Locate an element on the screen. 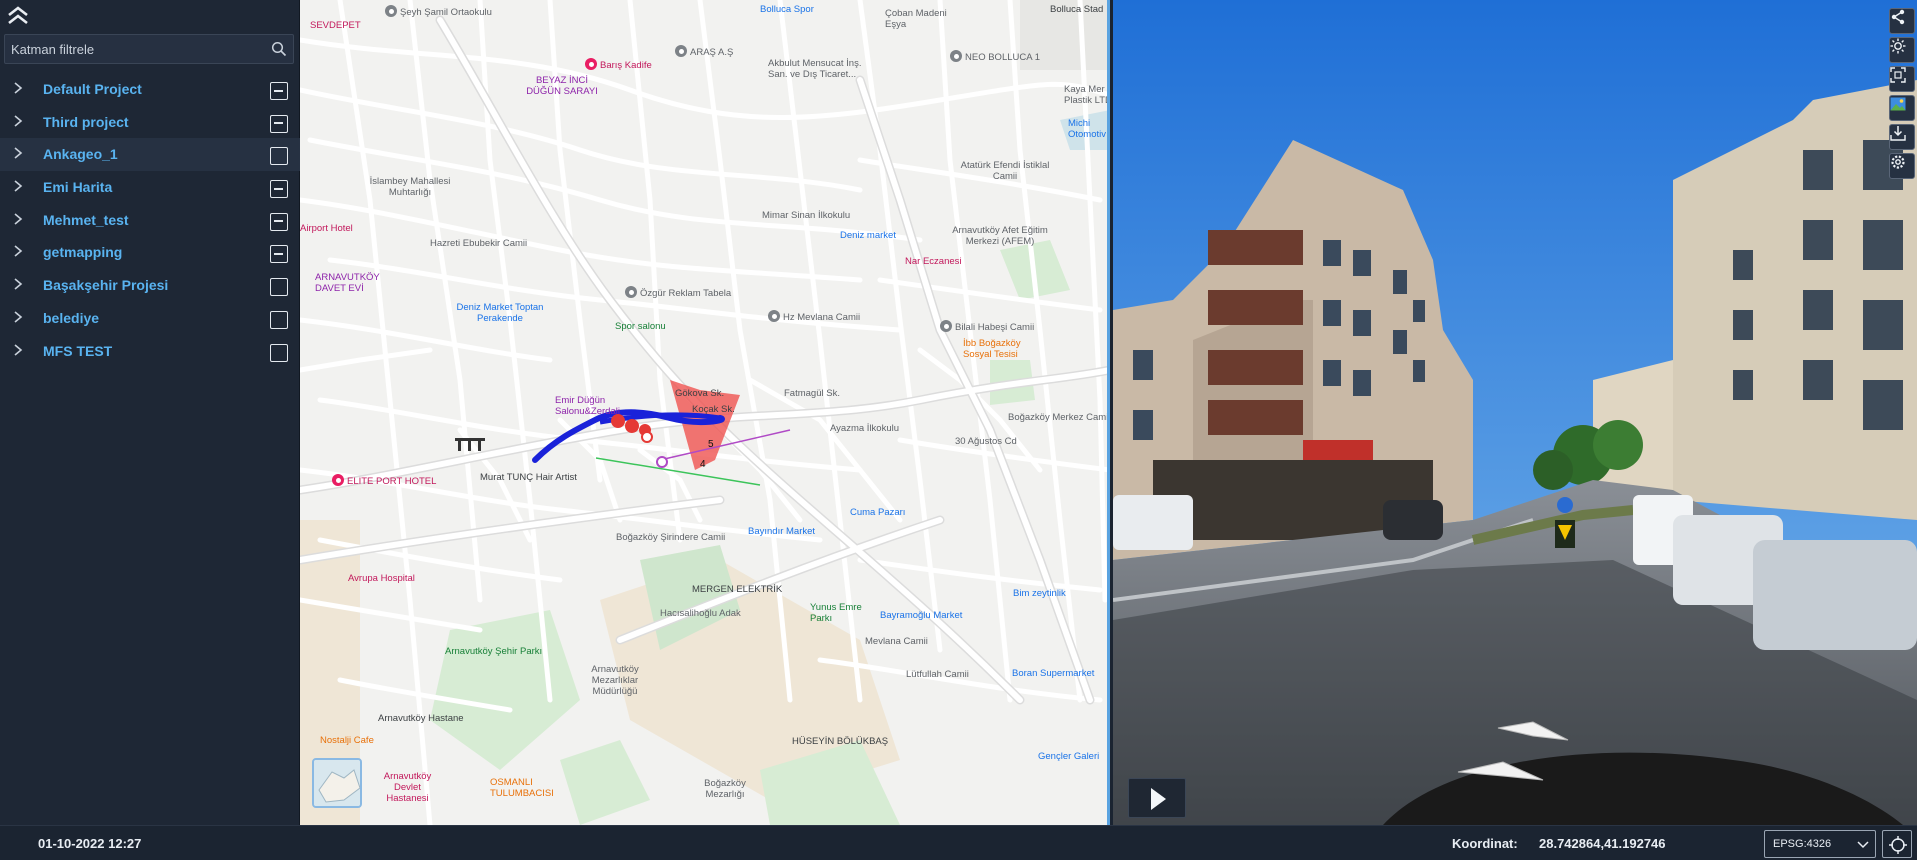 The width and height of the screenshot is (1917, 860). map-label: Gençler Galeri is located at coordinates (1069, 756).